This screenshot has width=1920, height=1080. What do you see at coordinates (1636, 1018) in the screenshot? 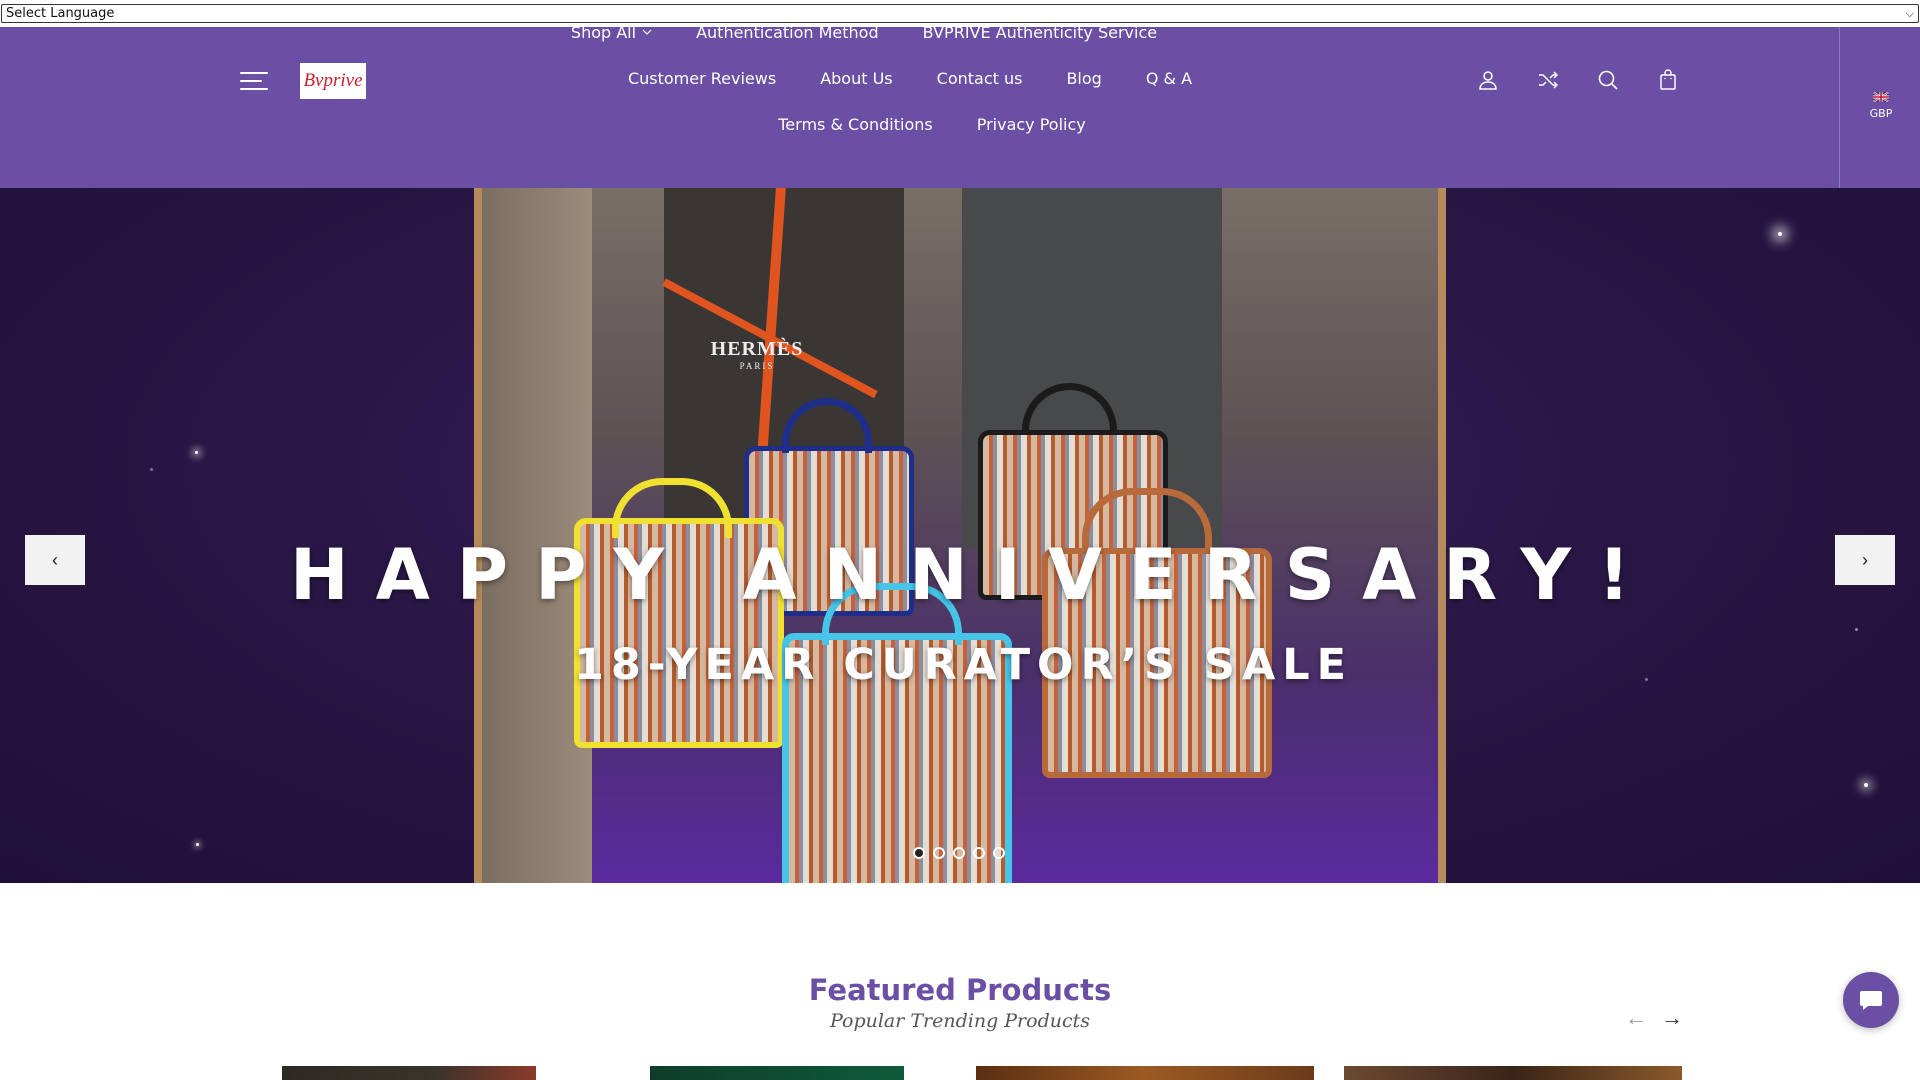
I see `arrow-left-icon: ←` at bounding box center [1636, 1018].